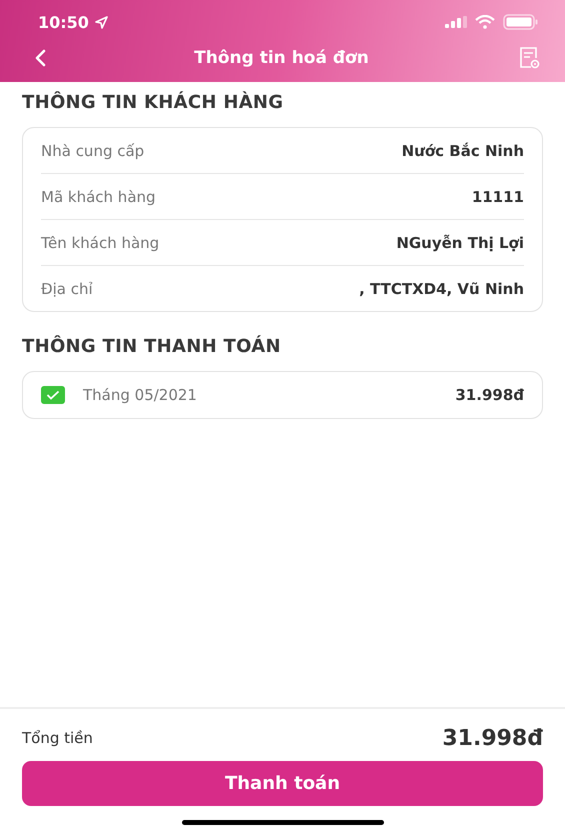 The image size is (565, 833). What do you see at coordinates (441, 289) in the screenshot?
I see `info-value: , TTCTXD4, Vũ Ninh` at bounding box center [441, 289].